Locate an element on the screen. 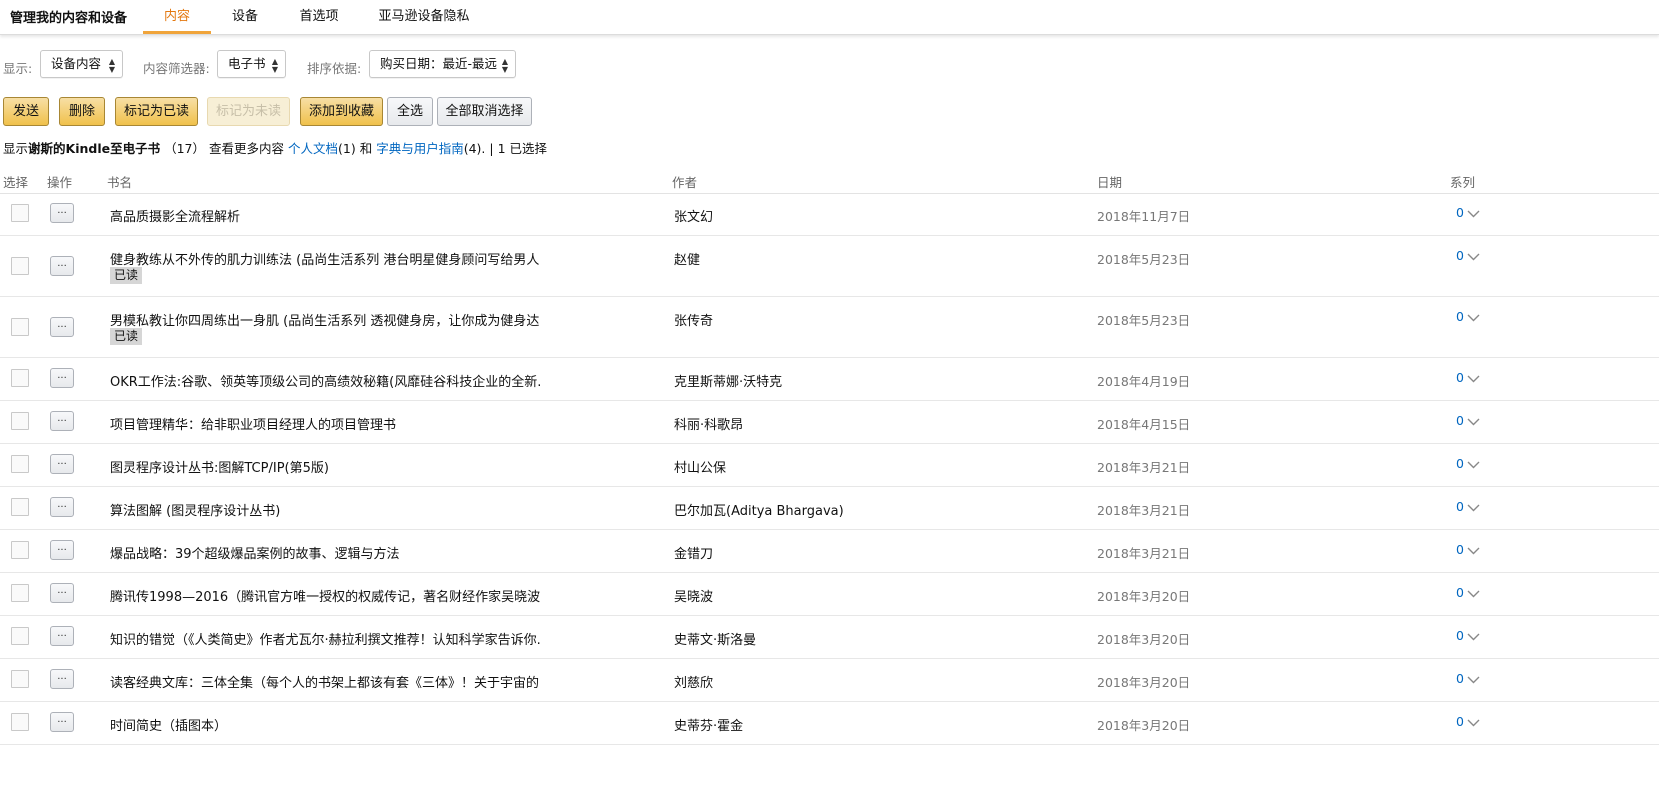  select-all-button: 全选 is located at coordinates (410, 111).